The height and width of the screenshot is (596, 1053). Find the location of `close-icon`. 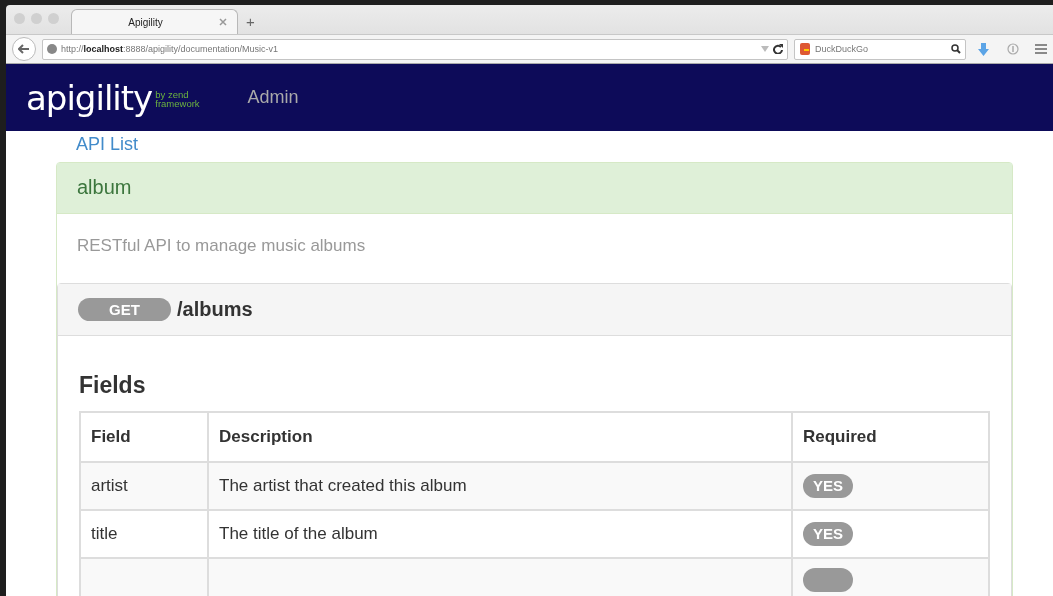

close-icon is located at coordinates (223, 22).